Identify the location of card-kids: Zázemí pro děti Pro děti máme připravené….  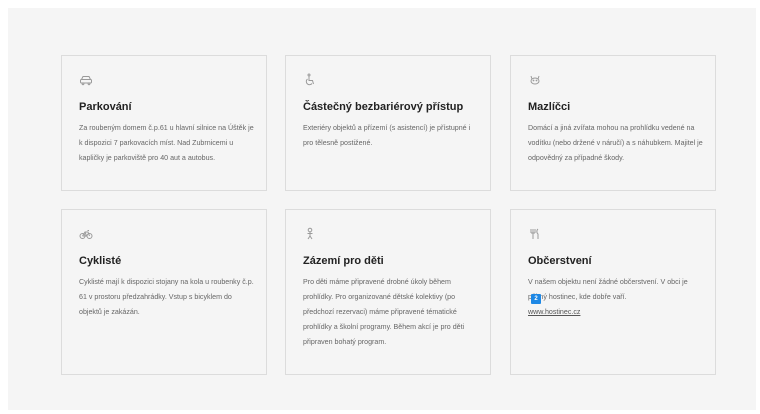
(388, 292).